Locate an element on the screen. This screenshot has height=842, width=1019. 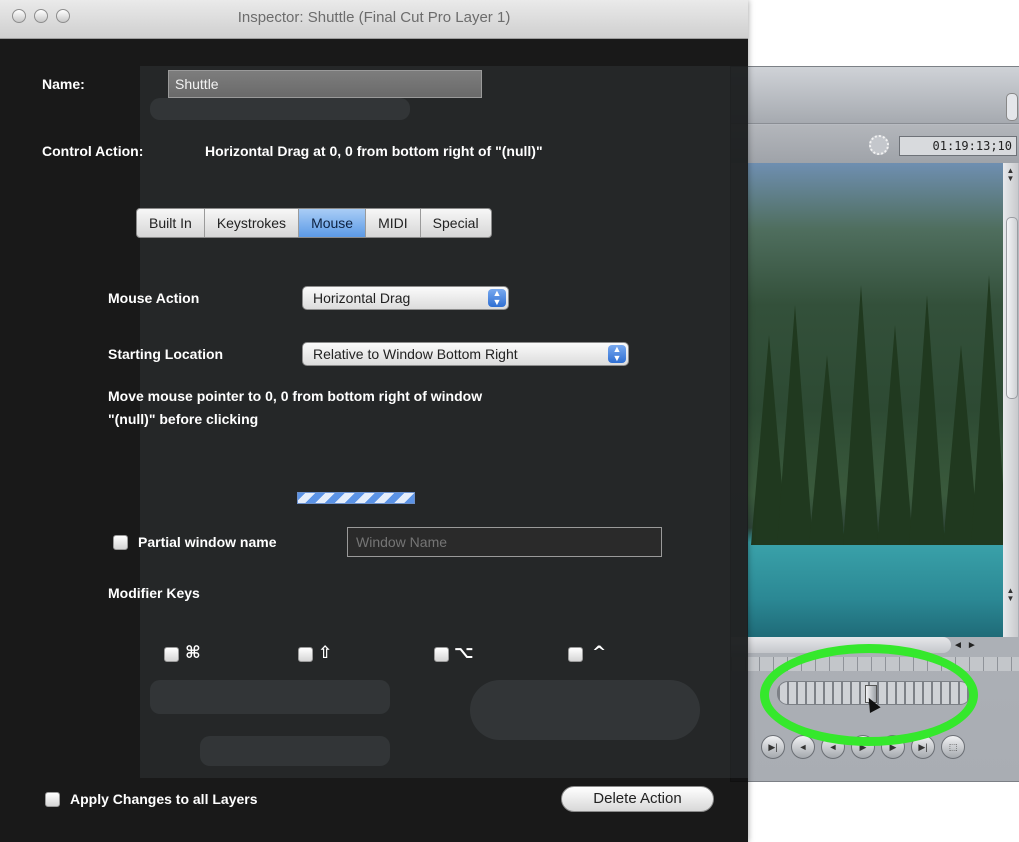
fcp-scroll-thumb is located at coordinates (1012, 308).